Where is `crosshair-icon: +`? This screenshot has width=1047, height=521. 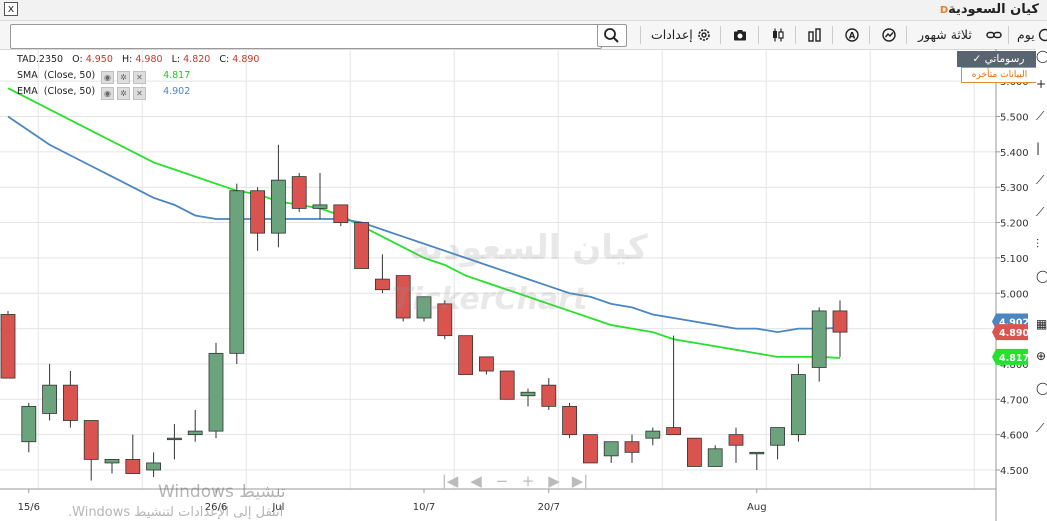 crosshair-icon: + is located at coordinates (1041, 84).